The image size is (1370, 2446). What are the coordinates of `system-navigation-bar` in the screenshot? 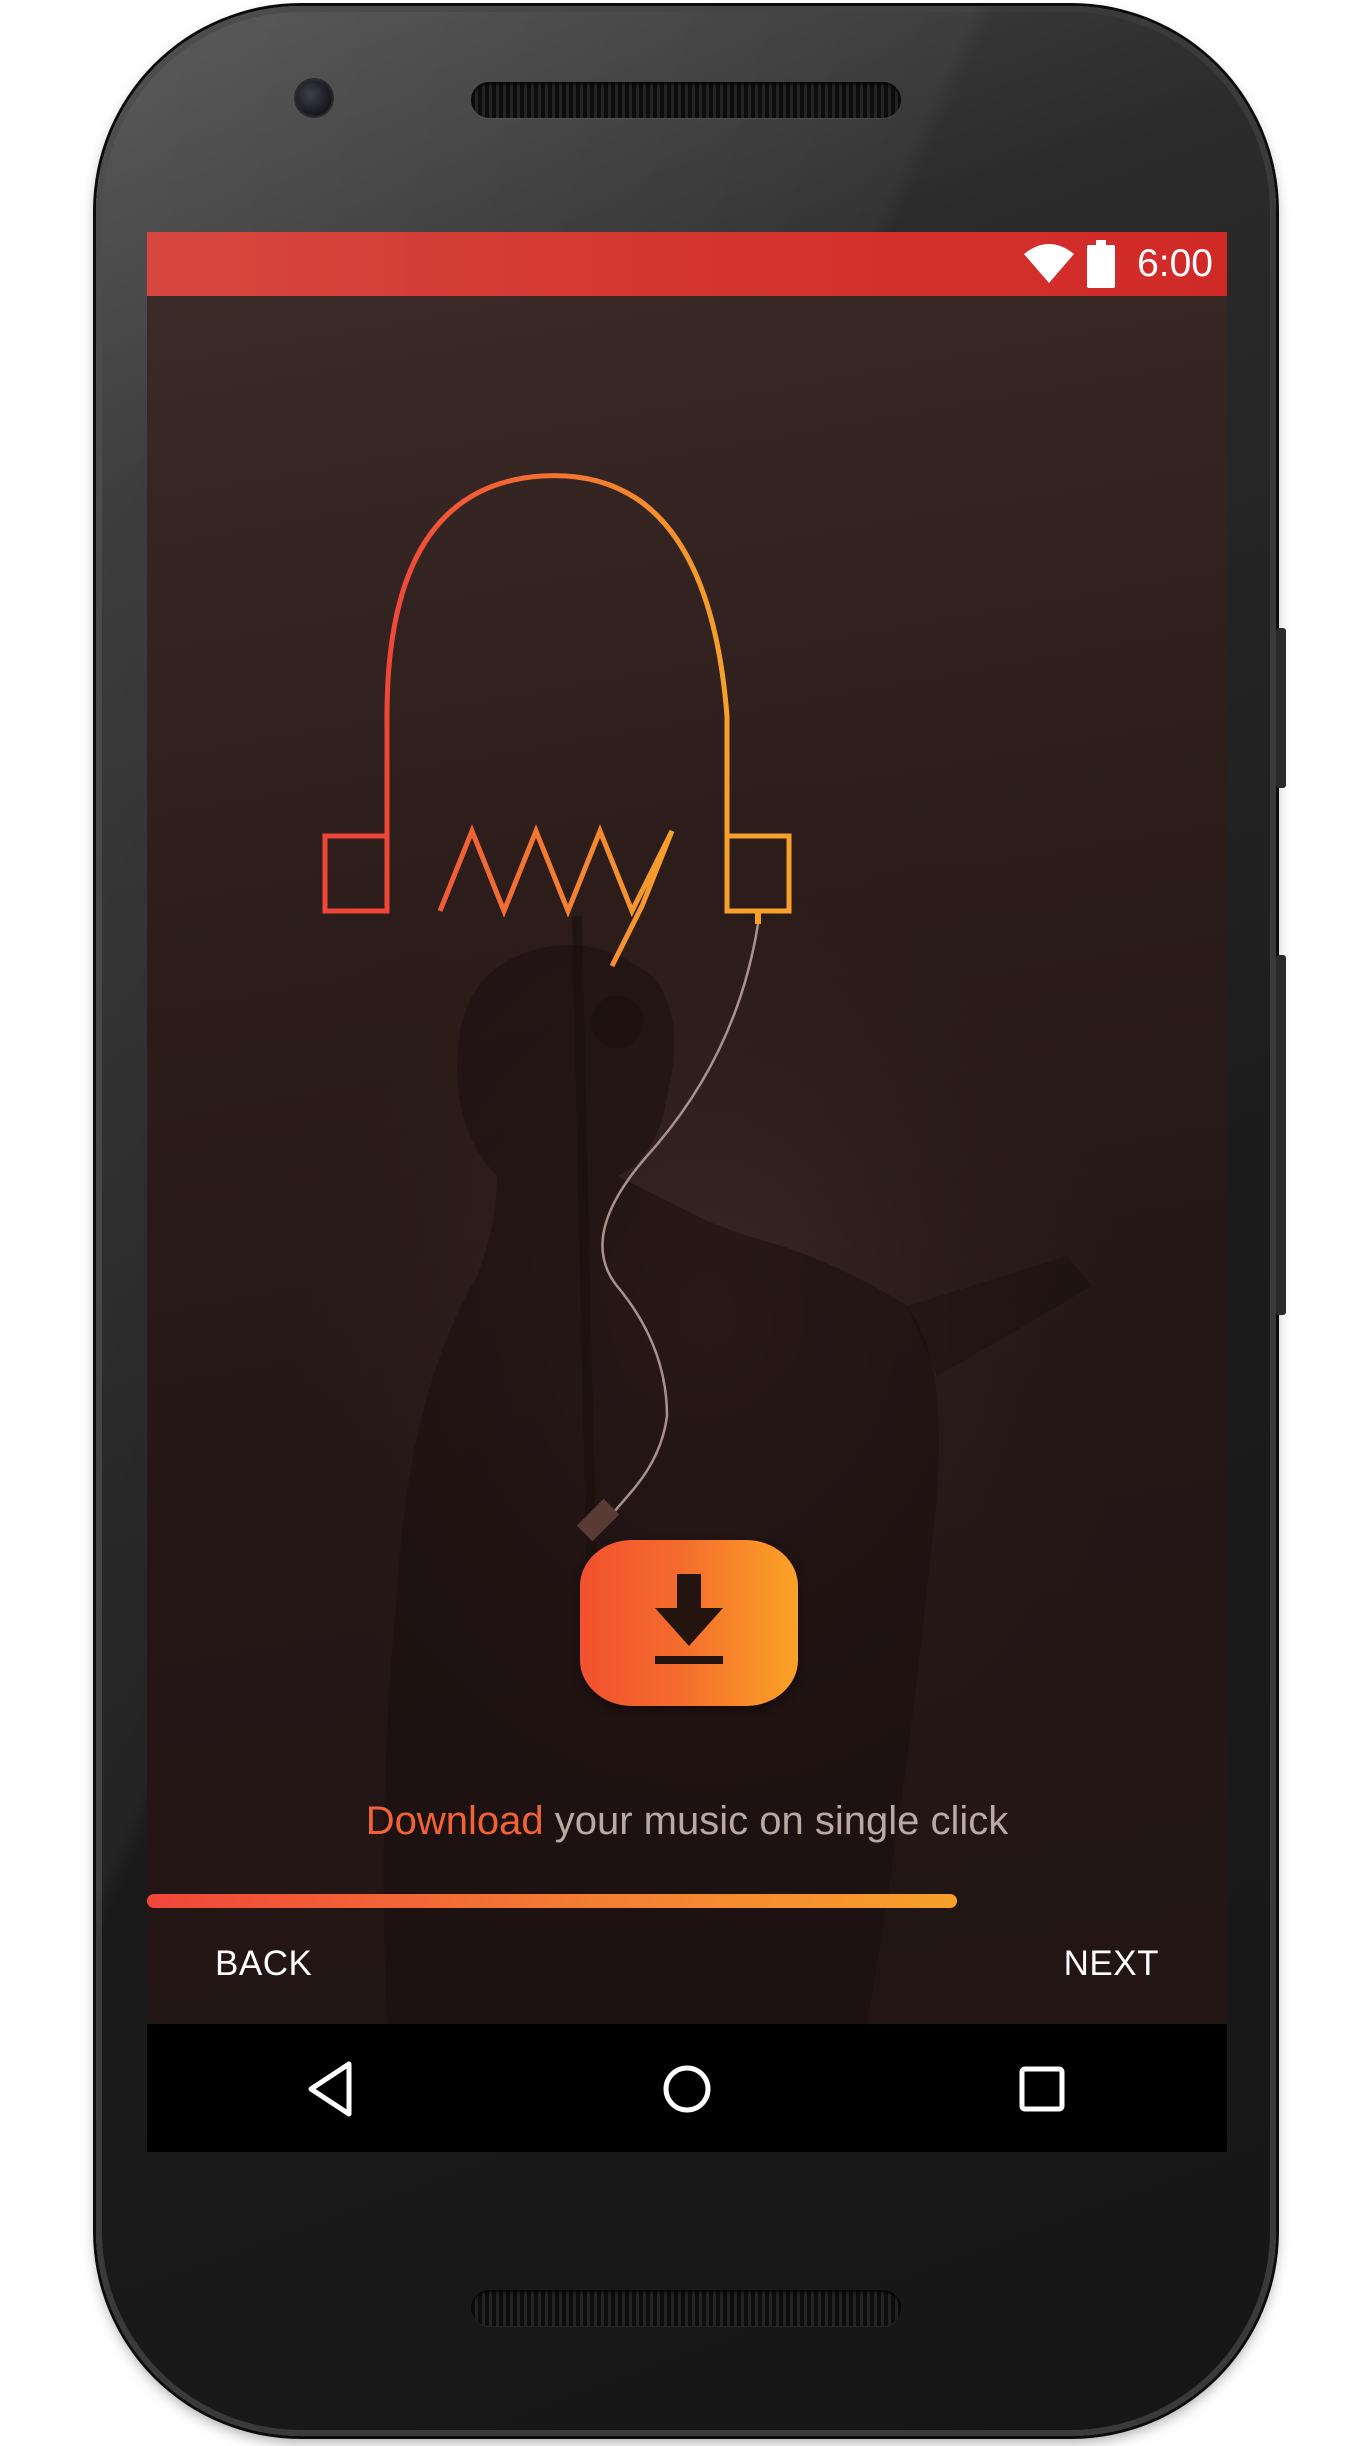 It's located at (687, 2088).